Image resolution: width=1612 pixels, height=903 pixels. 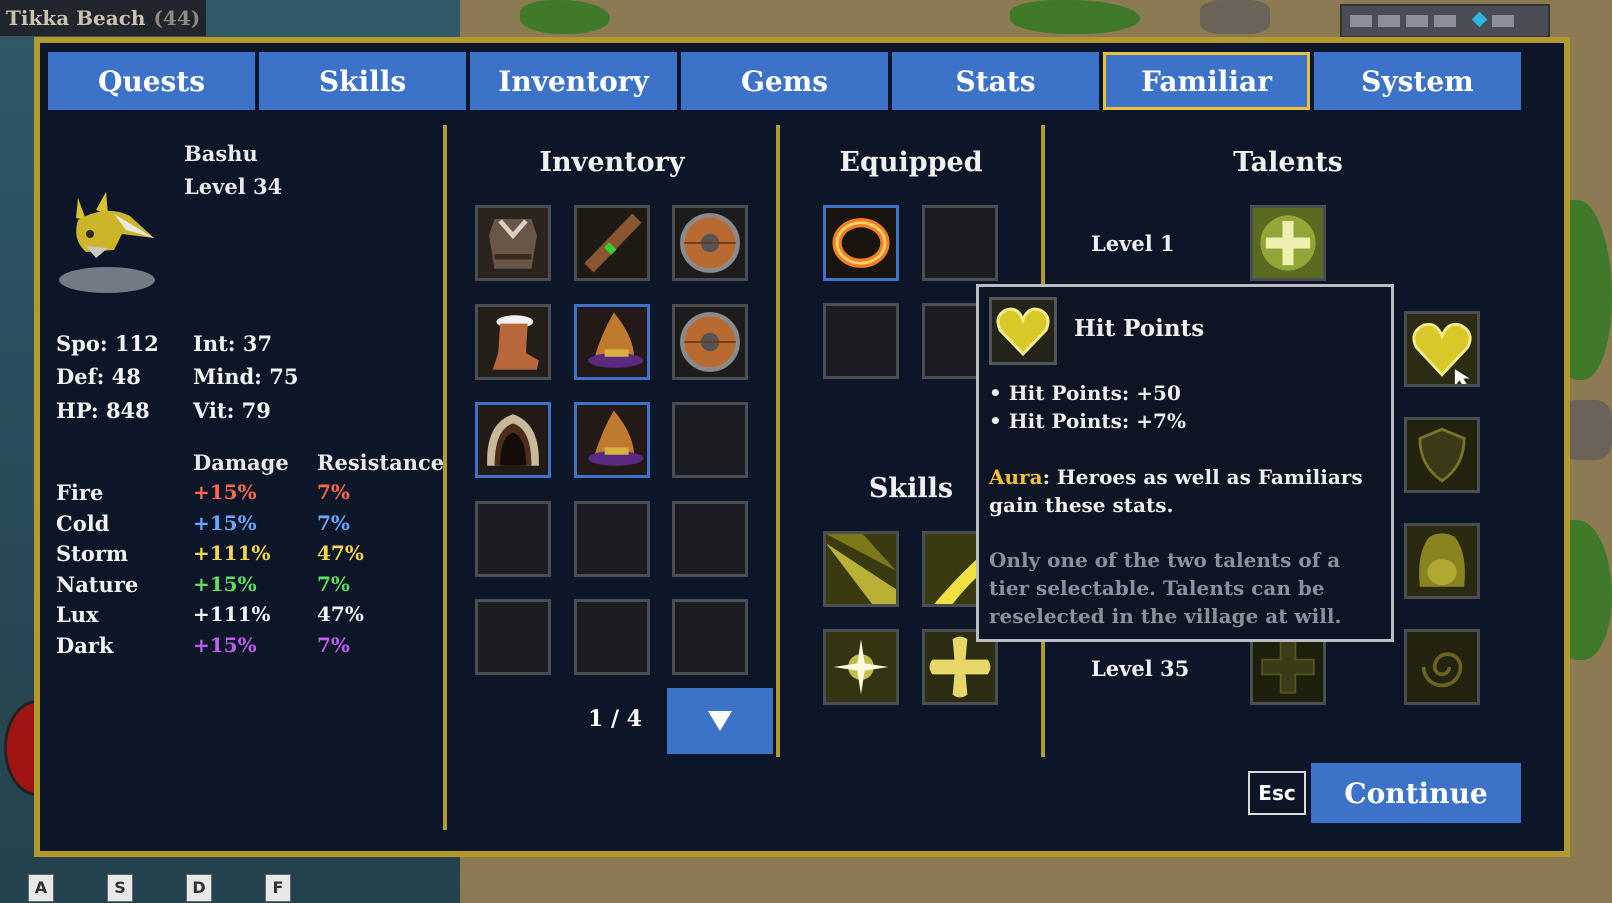 What do you see at coordinates (1416, 793) in the screenshot?
I see `continue-button: Continue` at bounding box center [1416, 793].